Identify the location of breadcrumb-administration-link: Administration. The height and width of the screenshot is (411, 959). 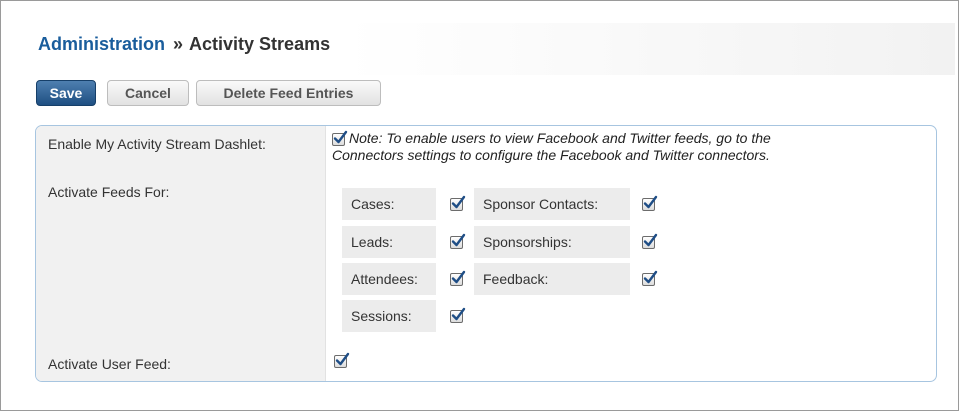
(101, 44).